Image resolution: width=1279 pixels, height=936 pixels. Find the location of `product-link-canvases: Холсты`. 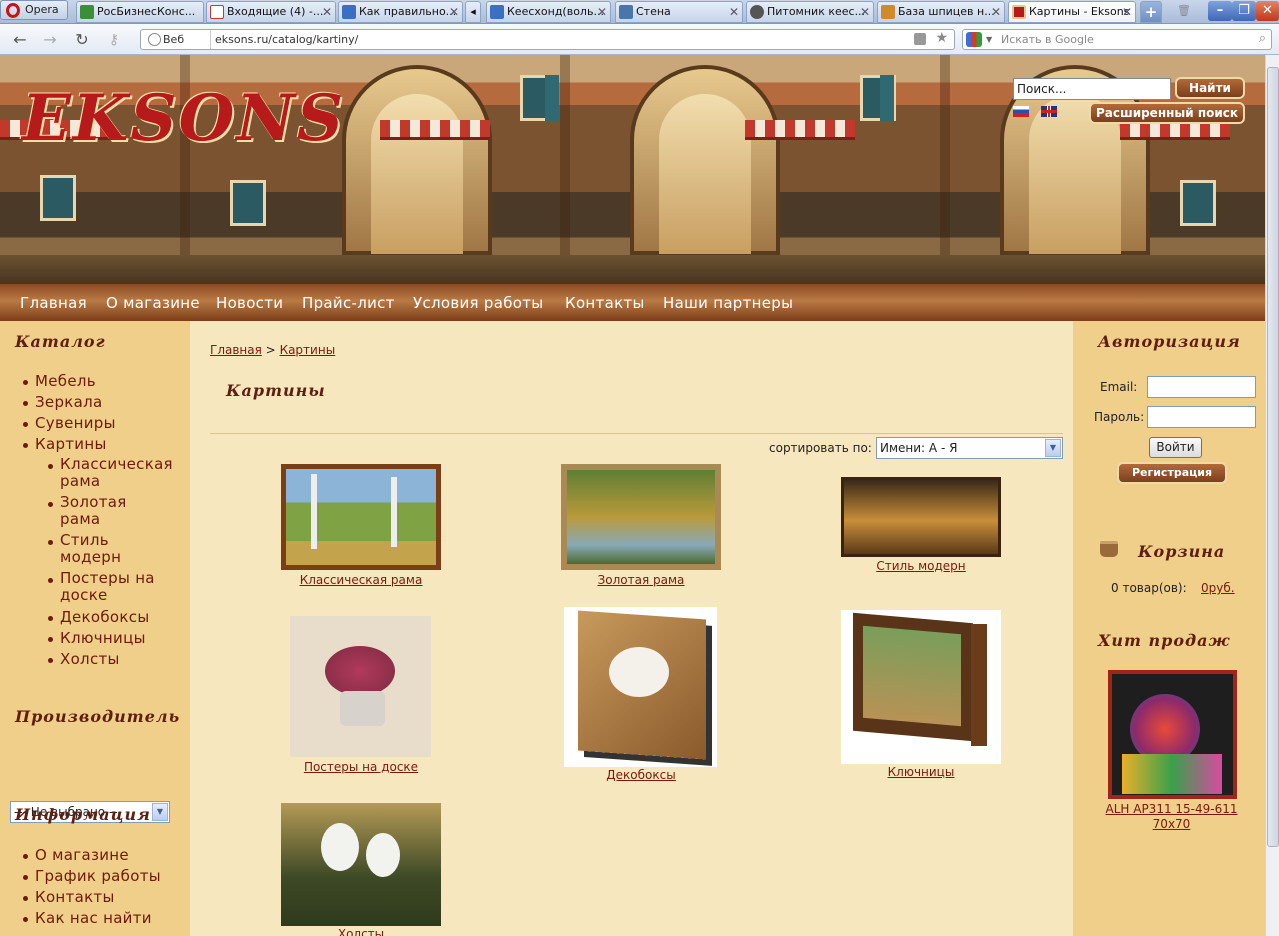

product-link-canvases: Холсты is located at coordinates (361, 931).